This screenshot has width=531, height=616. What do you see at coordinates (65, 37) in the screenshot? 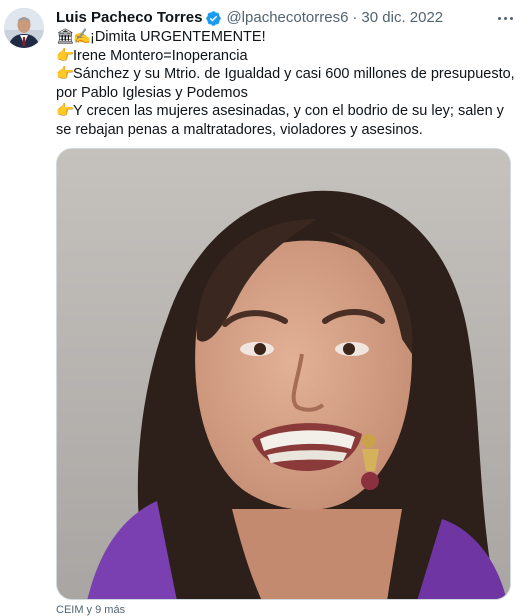
I see `classical-building-emoji: 🏛` at bounding box center [65, 37].